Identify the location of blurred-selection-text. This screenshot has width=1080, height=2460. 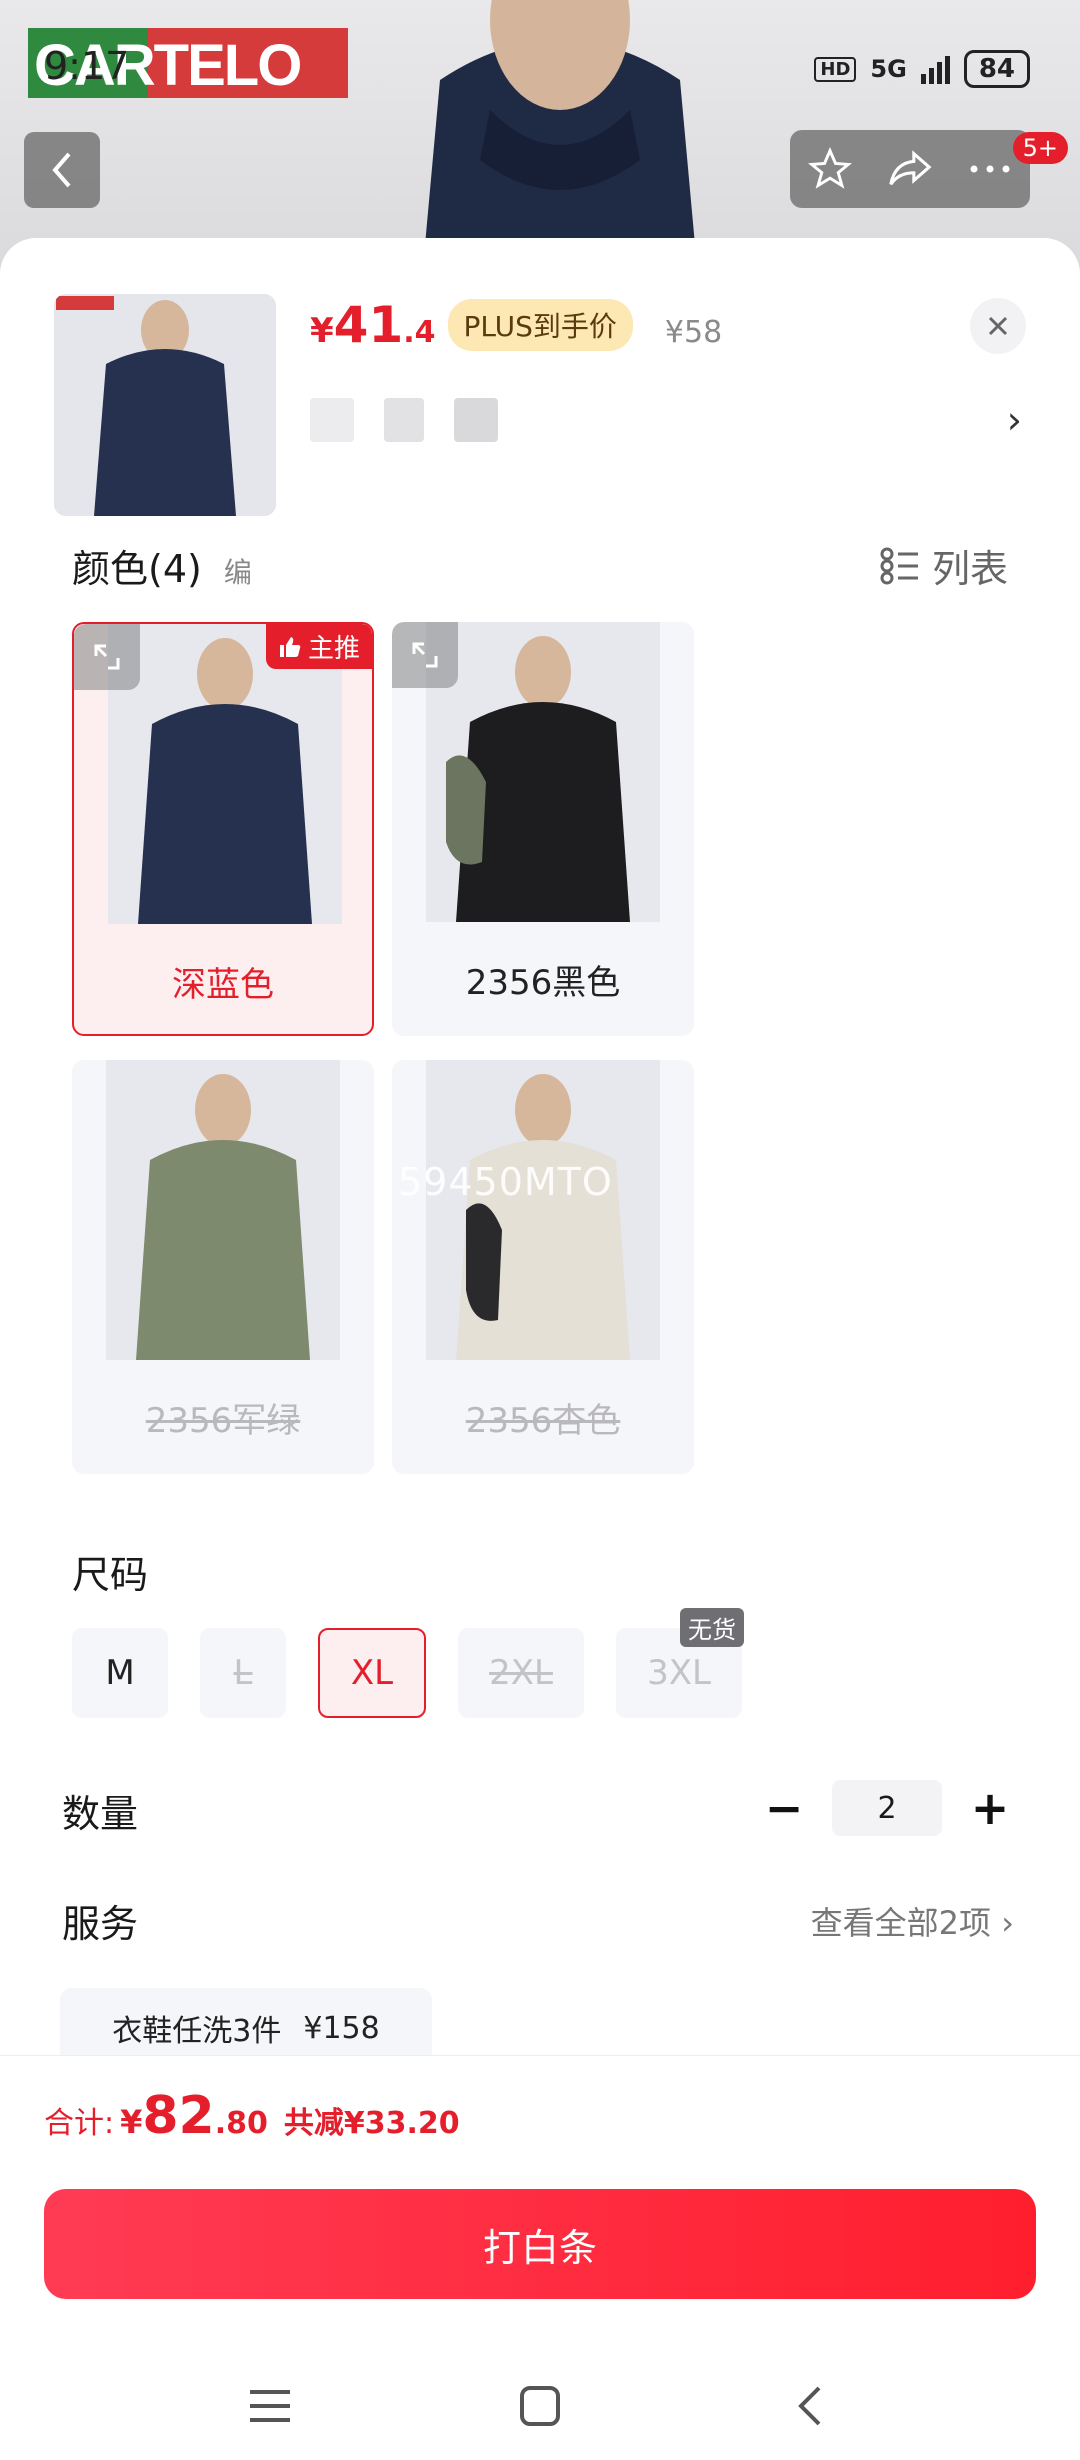
(404, 420).